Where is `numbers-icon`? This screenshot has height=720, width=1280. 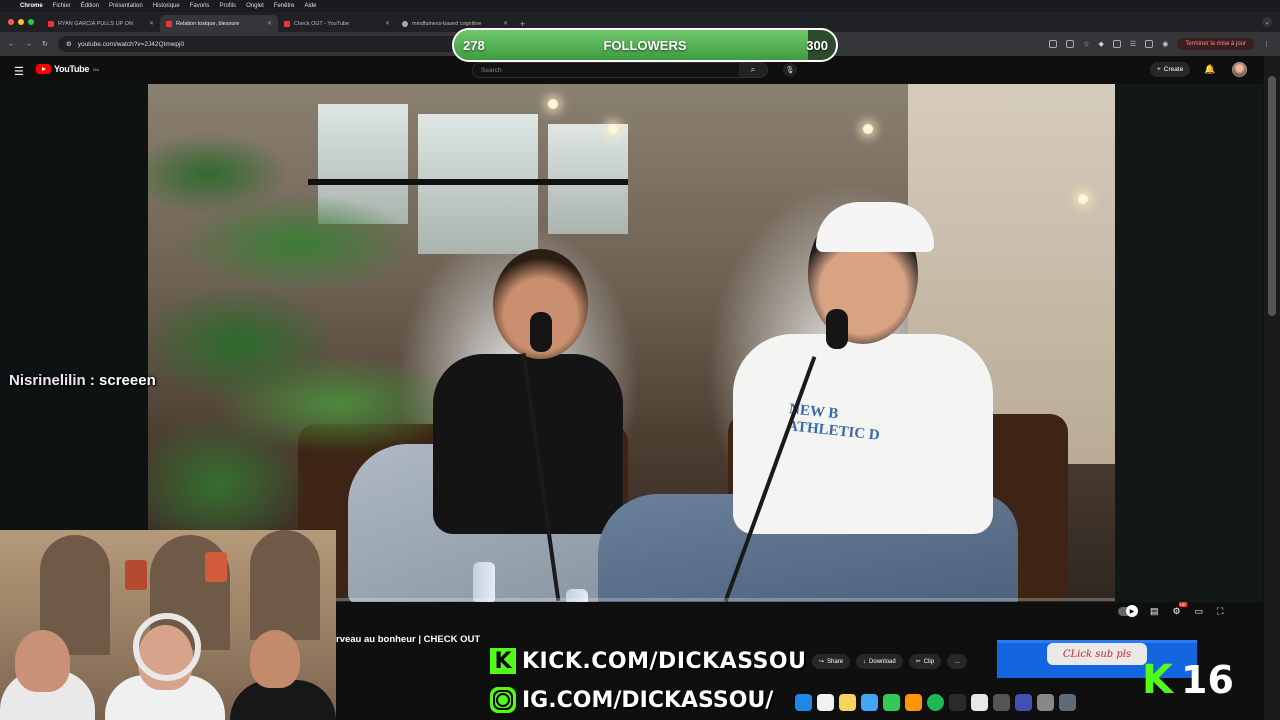
numbers-icon is located at coordinates (891, 702).